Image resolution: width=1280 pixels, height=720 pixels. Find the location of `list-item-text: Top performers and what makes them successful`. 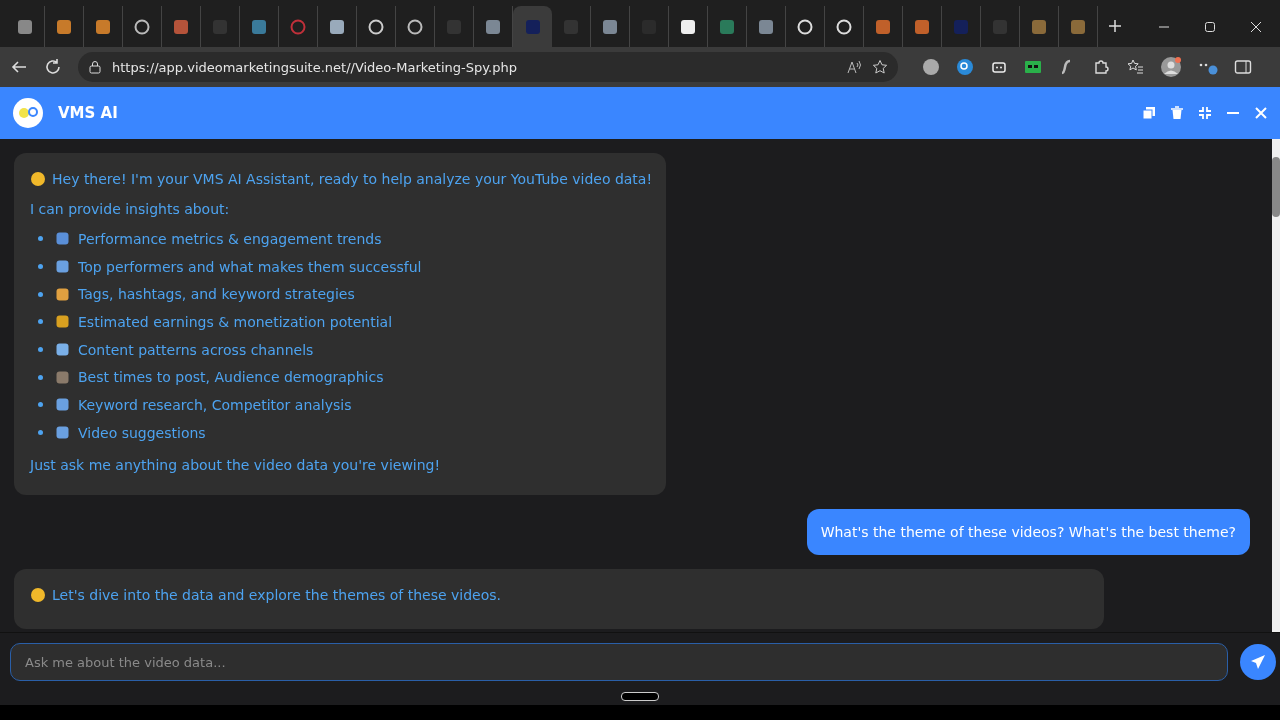

list-item-text: Top performers and what makes them successful is located at coordinates (250, 267).